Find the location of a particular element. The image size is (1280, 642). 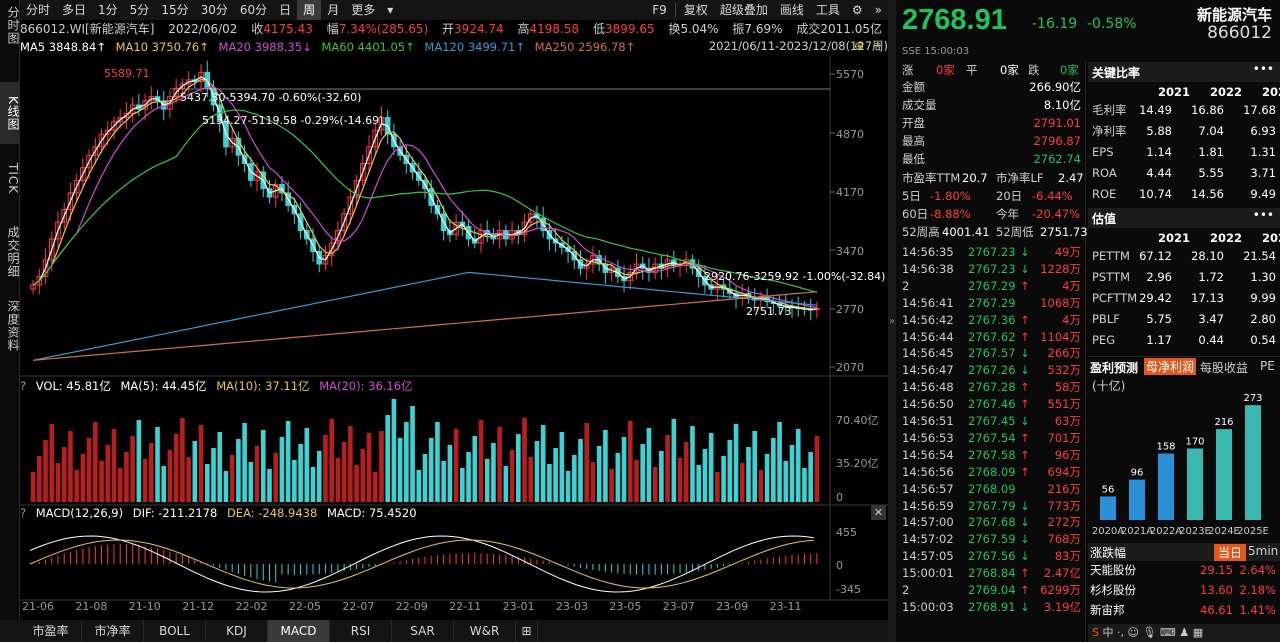

forecast-bar-label: 216 is located at coordinates (1223, 422).